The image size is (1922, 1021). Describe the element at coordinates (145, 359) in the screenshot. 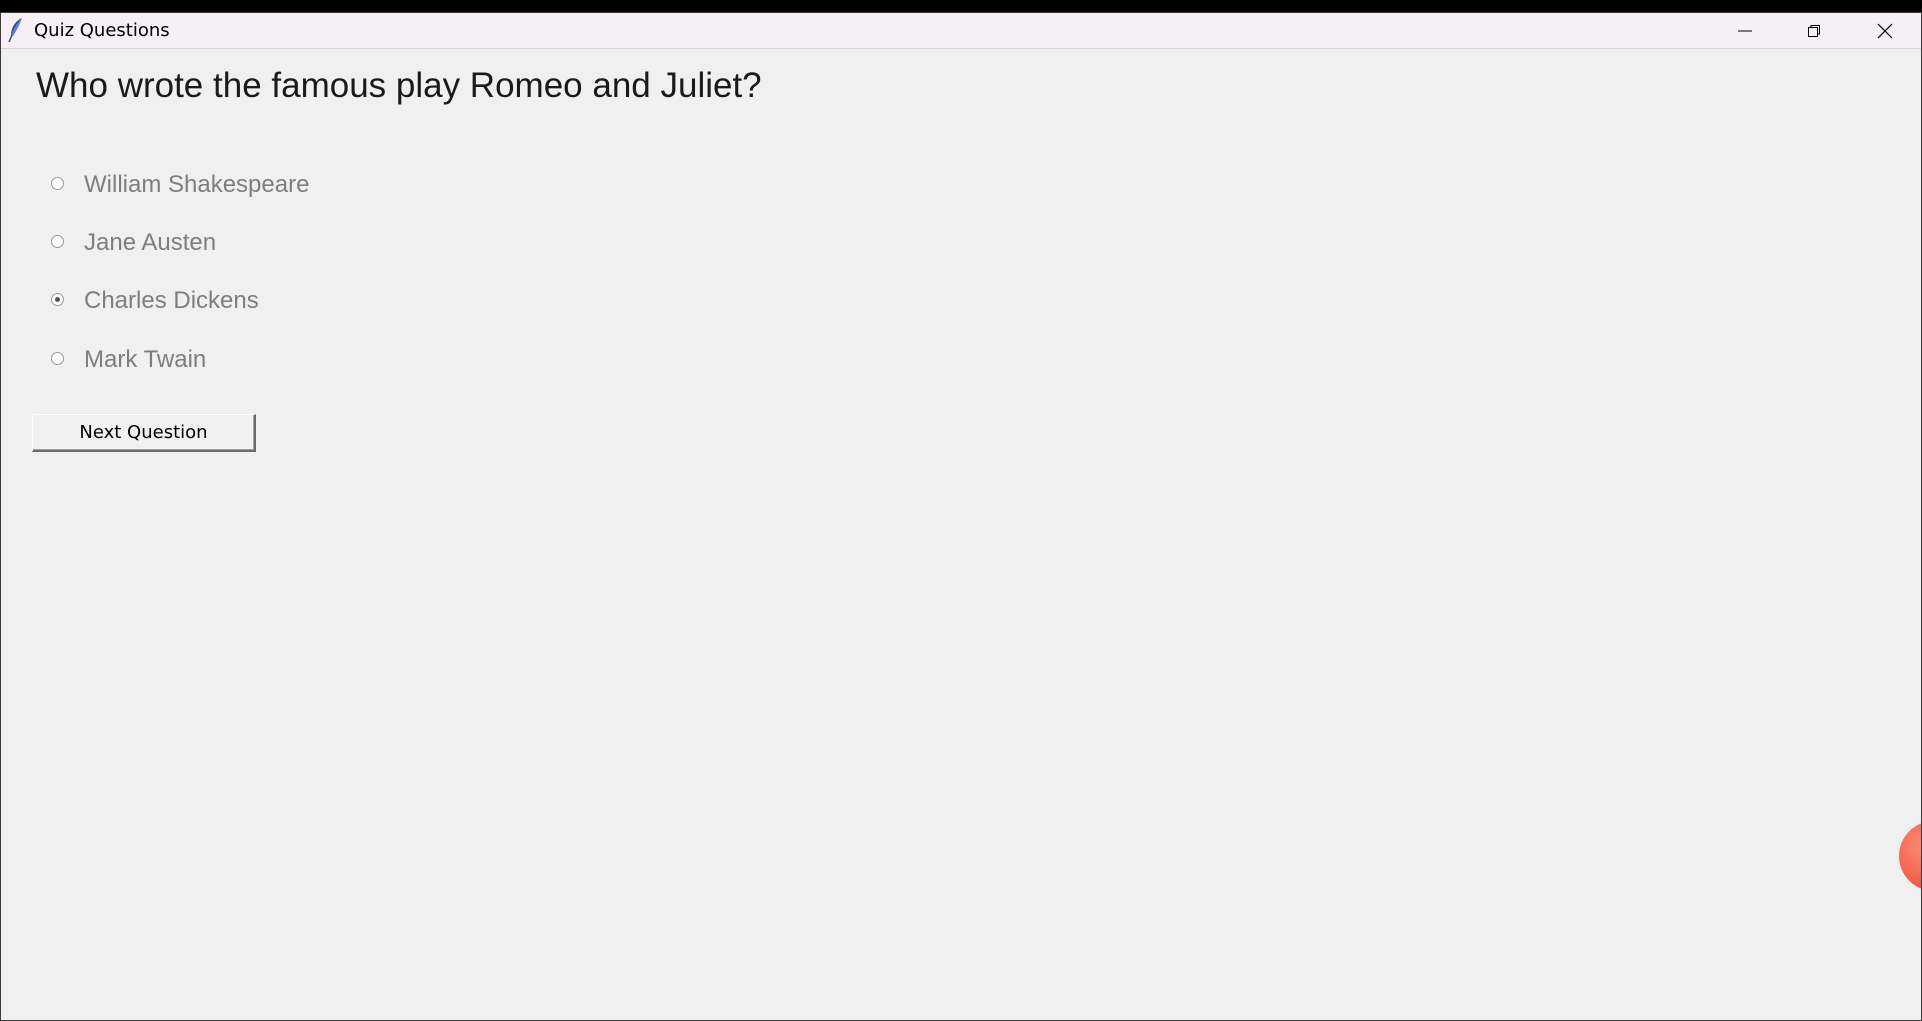

I see `option-label: Mark Twain` at that location.